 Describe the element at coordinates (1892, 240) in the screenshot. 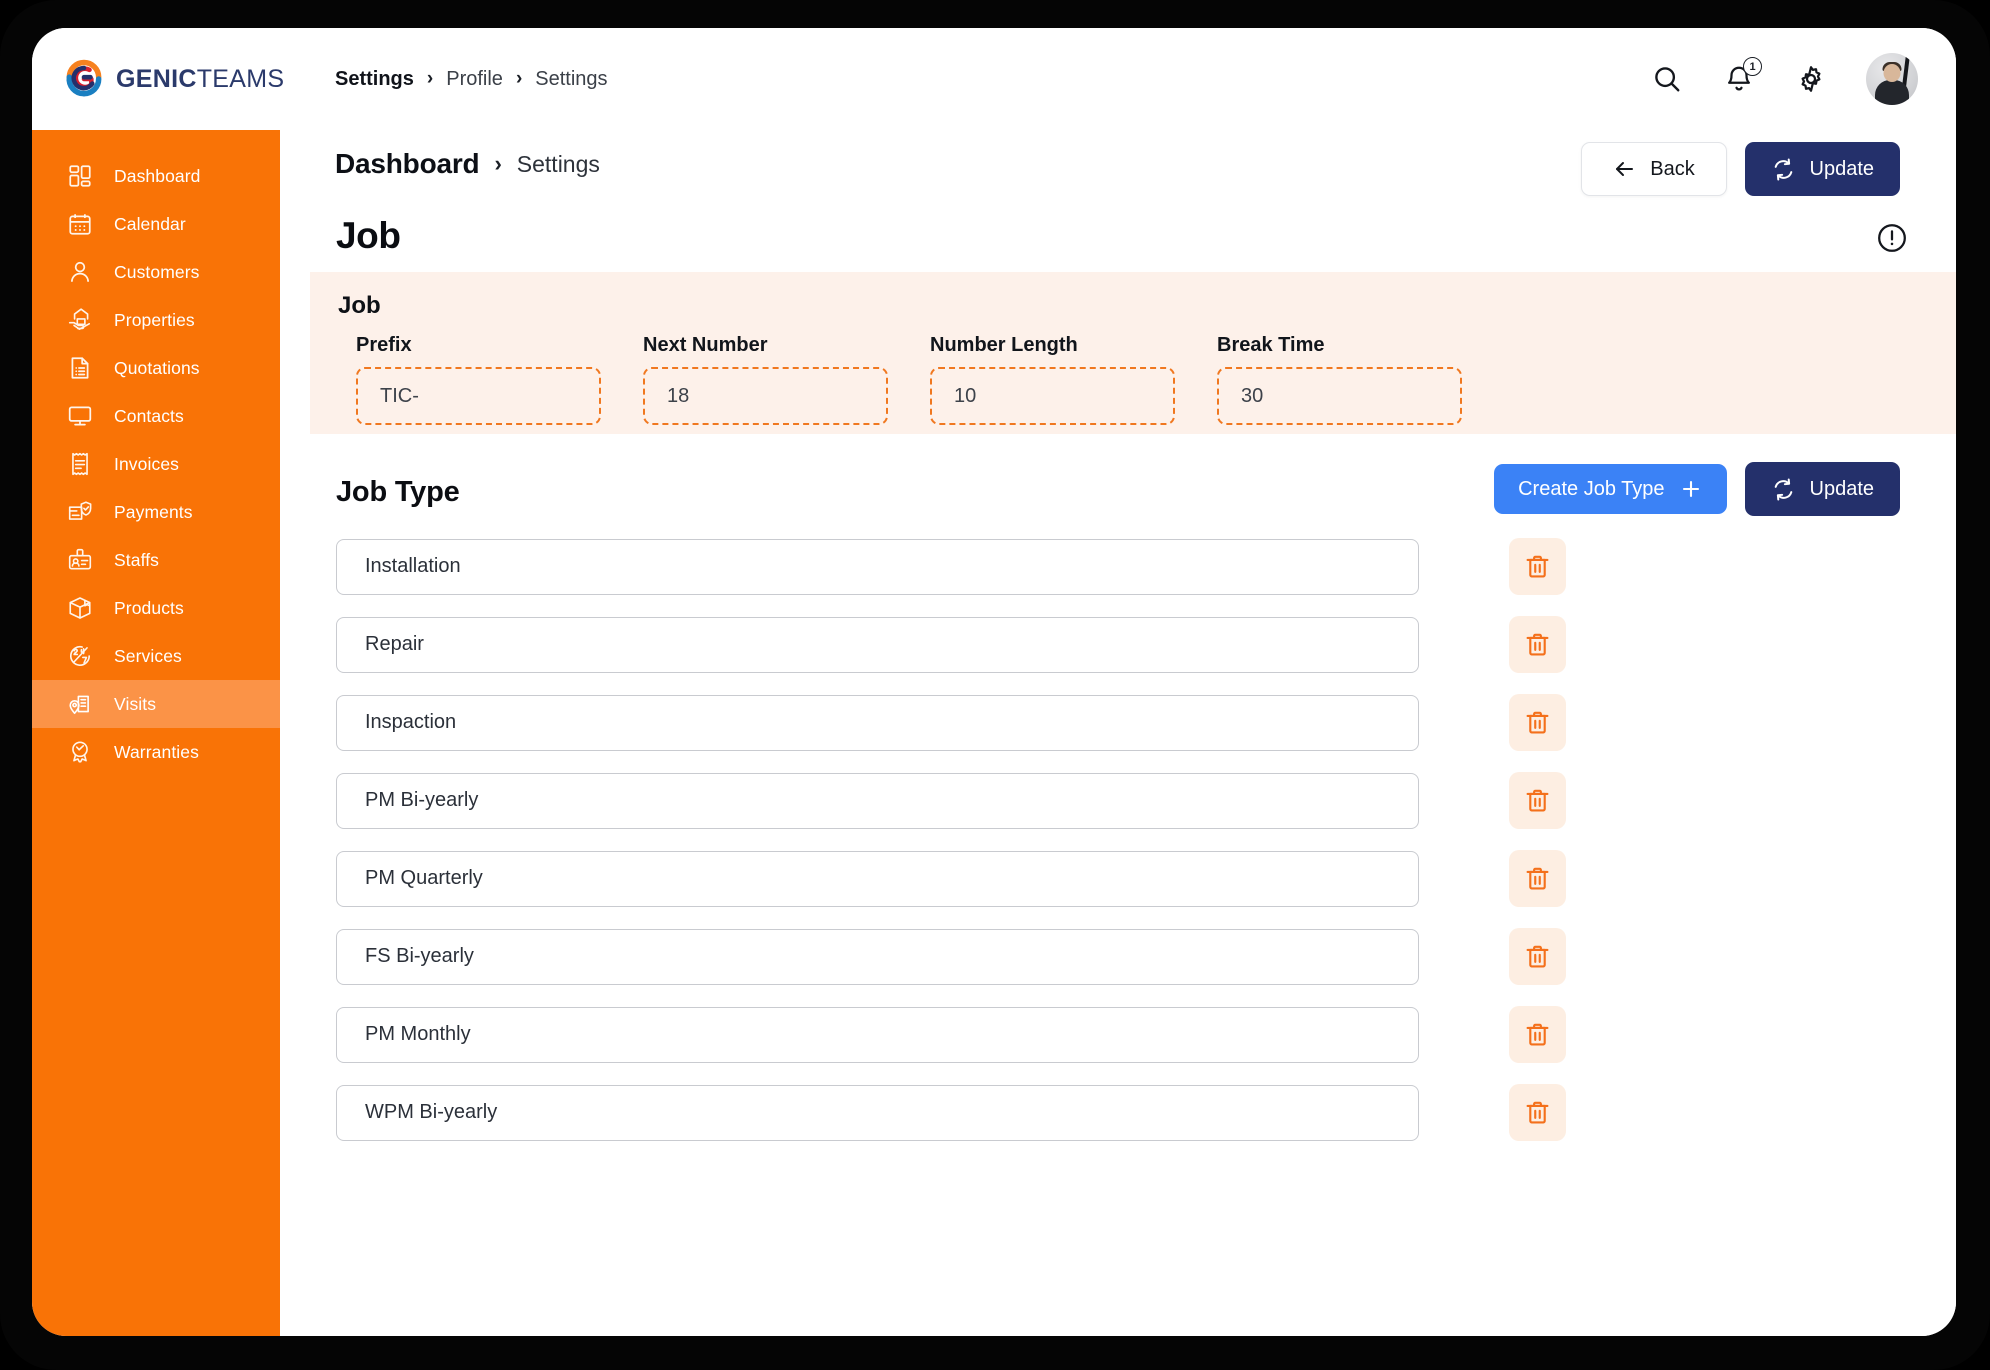

I see `info-icon` at that location.